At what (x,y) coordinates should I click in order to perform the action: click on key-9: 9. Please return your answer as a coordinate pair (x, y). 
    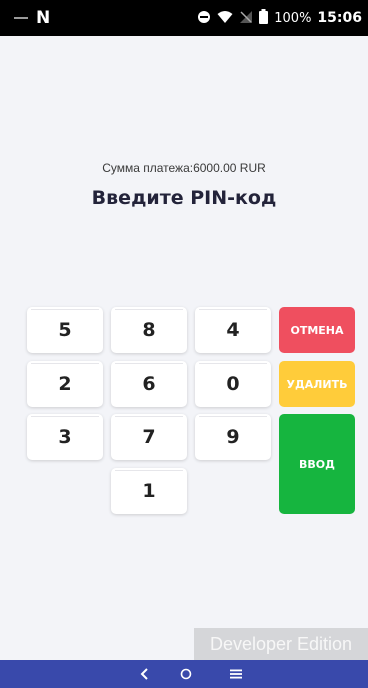
    Looking at the image, I should click on (233, 437).